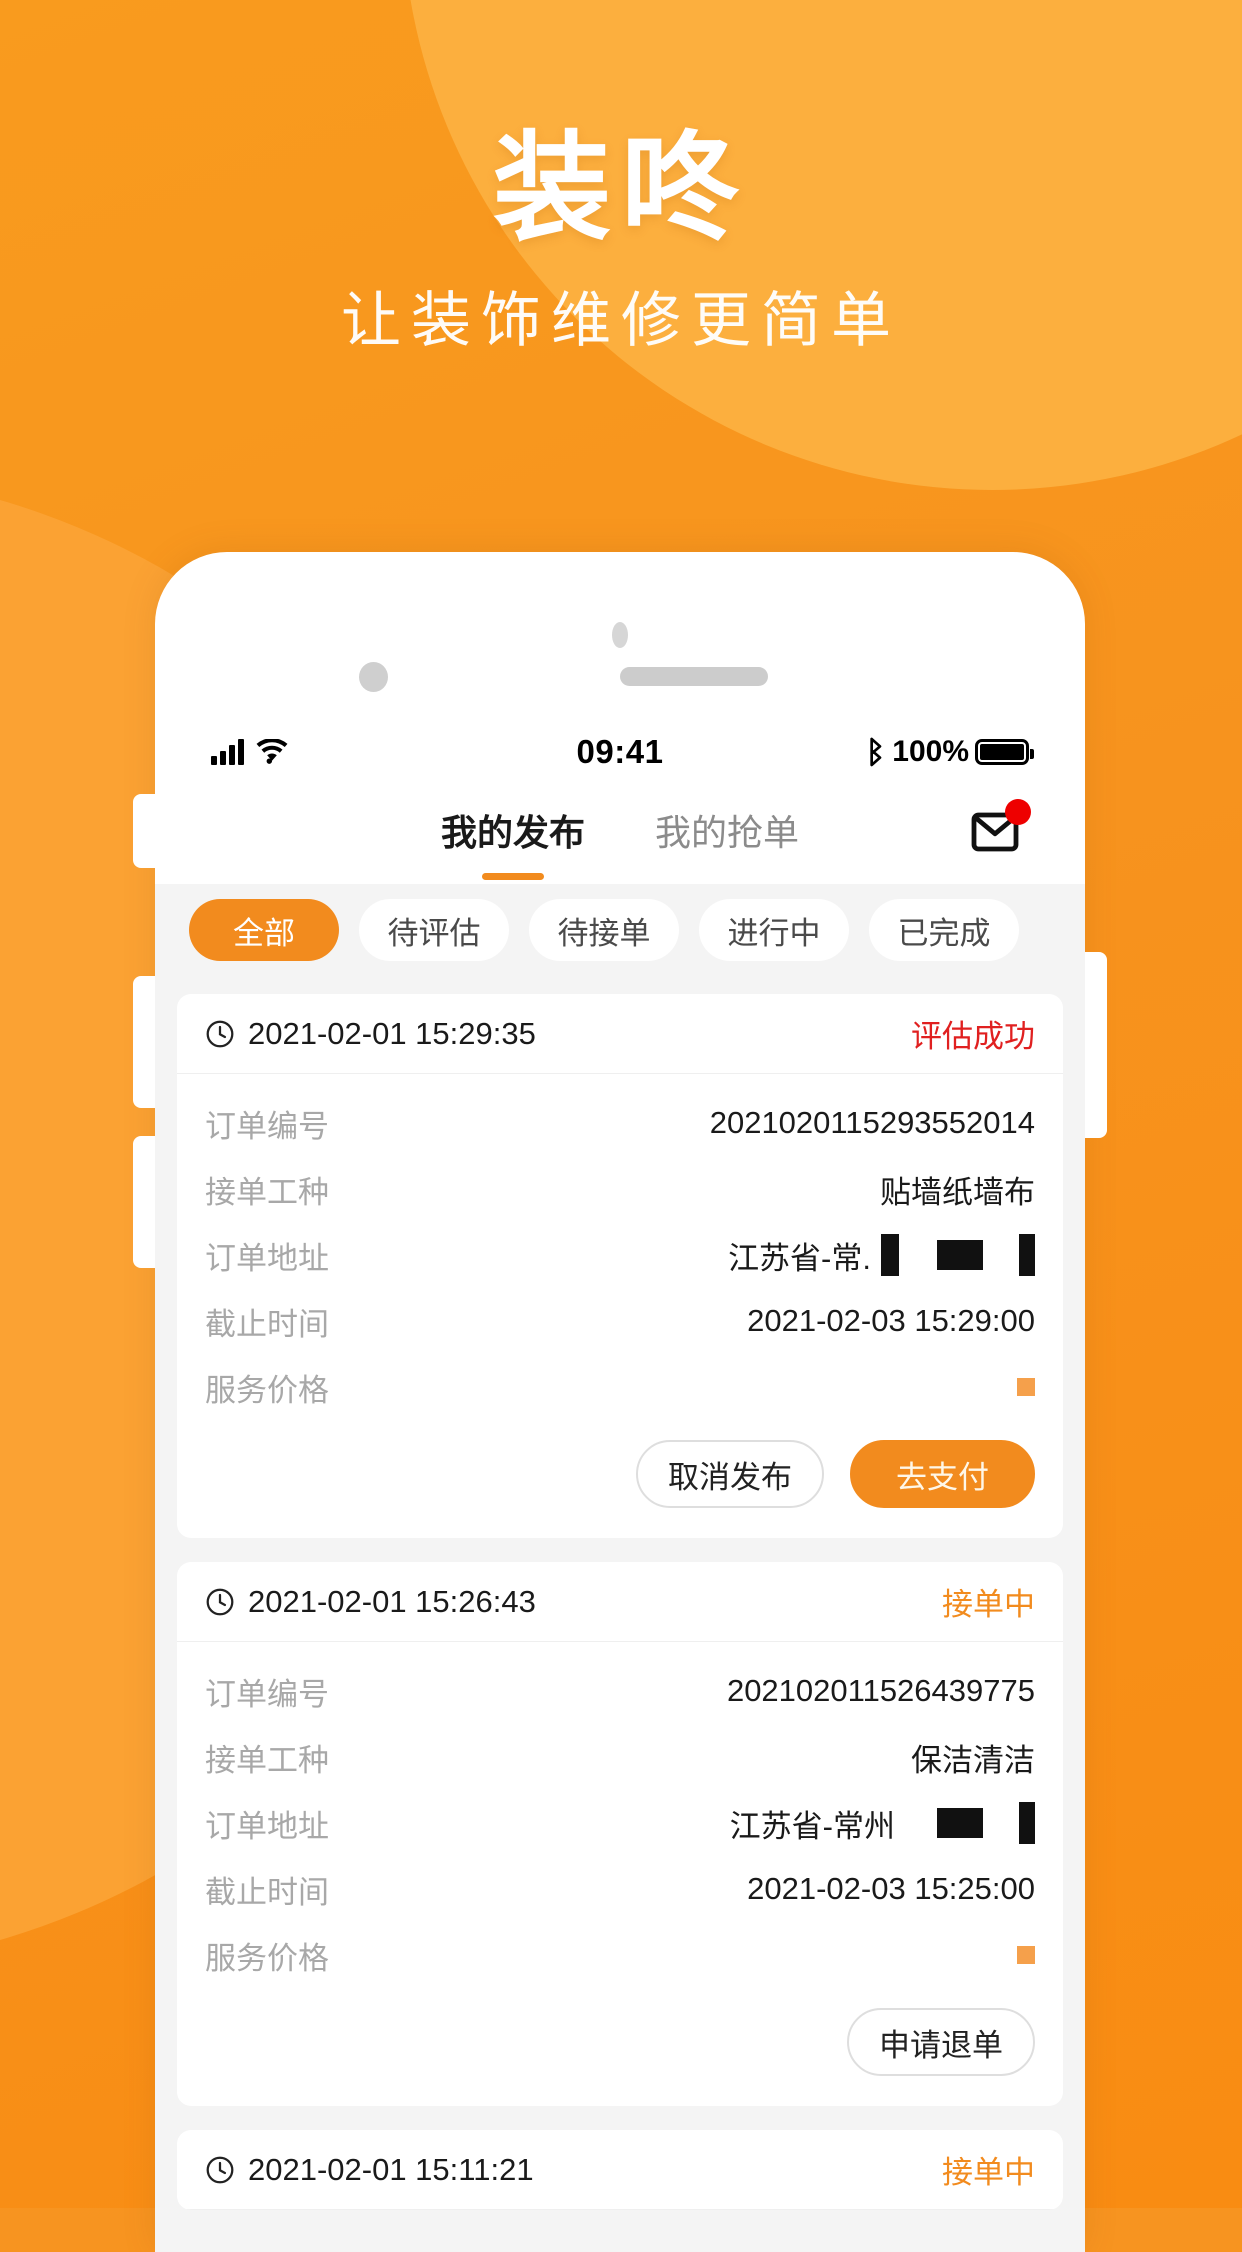  I want to click on work-type-value: 贴墙纸墙布, so click(957, 1192).